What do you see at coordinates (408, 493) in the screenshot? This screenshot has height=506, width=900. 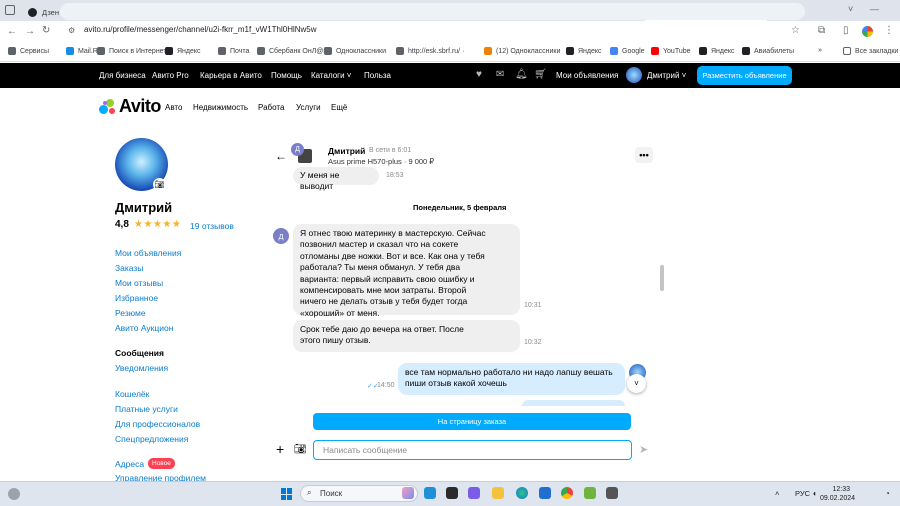 I see `copilot-icon` at bounding box center [408, 493].